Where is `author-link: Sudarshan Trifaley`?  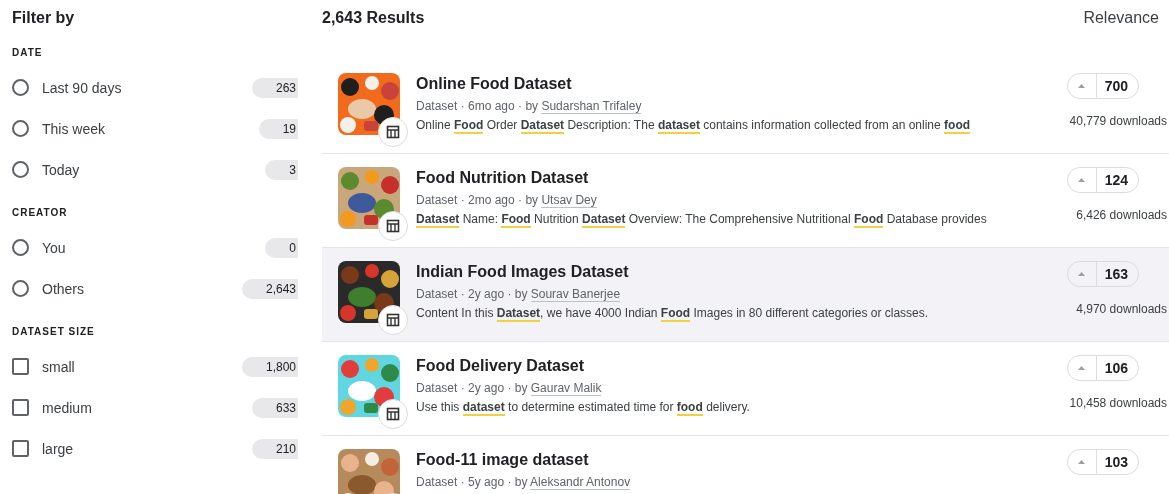
author-link: Sudarshan Trifaley is located at coordinates (591, 106).